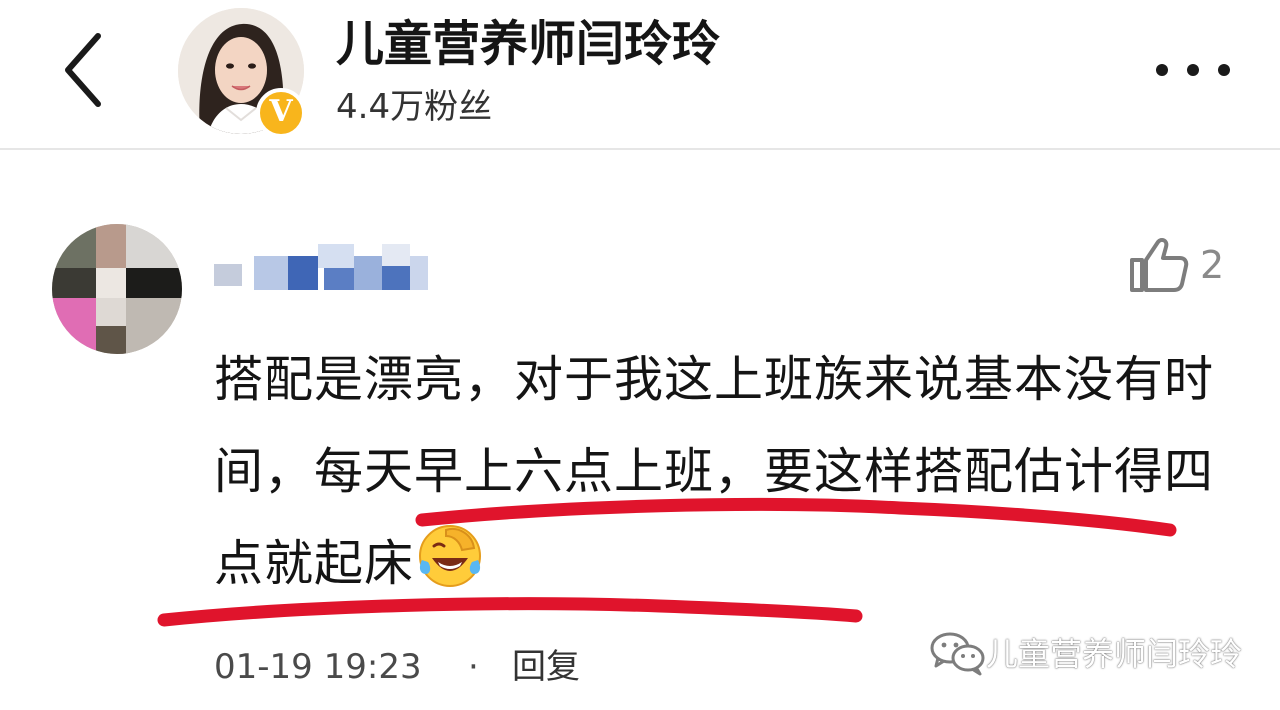 This screenshot has width=1280, height=710. I want to click on like-count: 2, so click(1212, 265).